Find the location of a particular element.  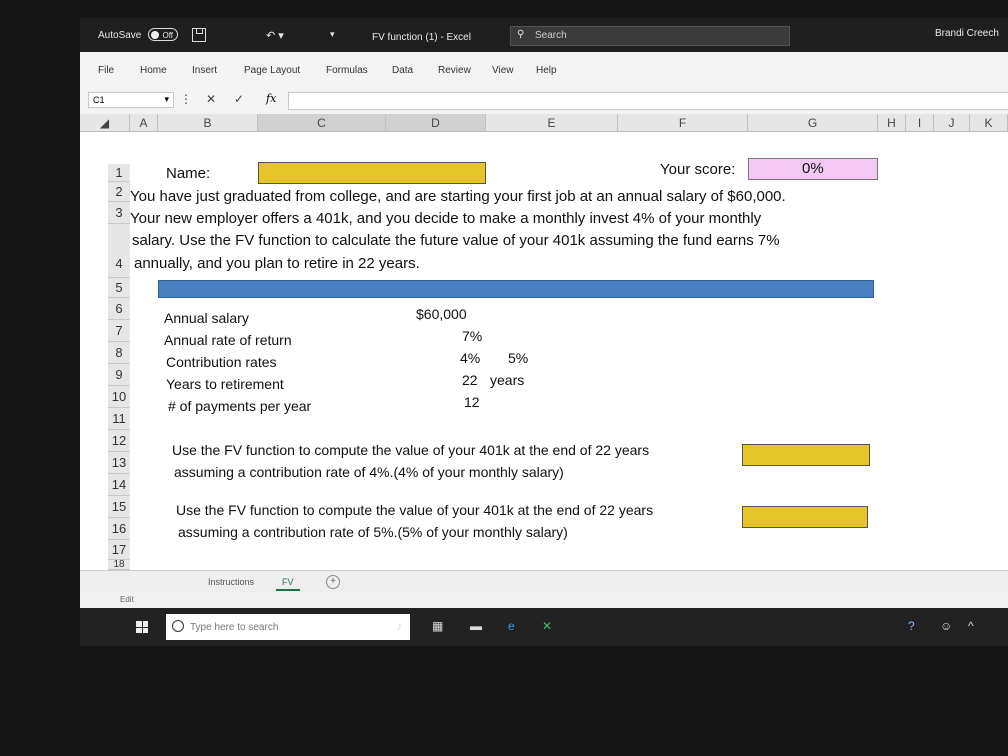

file-explorer-icon: ▬ is located at coordinates (476, 626).